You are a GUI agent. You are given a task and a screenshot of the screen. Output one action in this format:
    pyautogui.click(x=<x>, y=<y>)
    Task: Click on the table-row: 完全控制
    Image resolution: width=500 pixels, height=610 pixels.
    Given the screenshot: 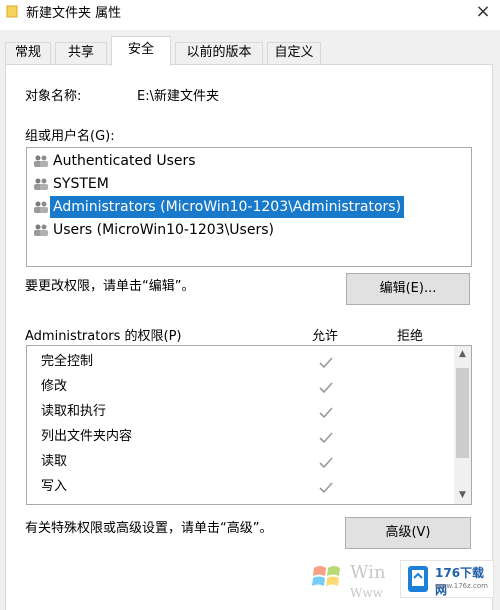 What is the action you would take?
    pyautogui.click(x=239, y=362)
    